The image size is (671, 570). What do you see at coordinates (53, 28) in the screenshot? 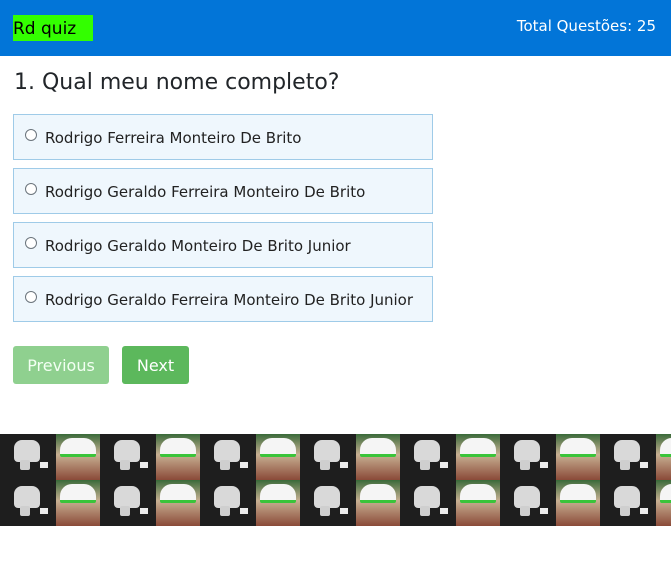
I see `app-logo: Rd quiz` at bounding box center [53, 28].